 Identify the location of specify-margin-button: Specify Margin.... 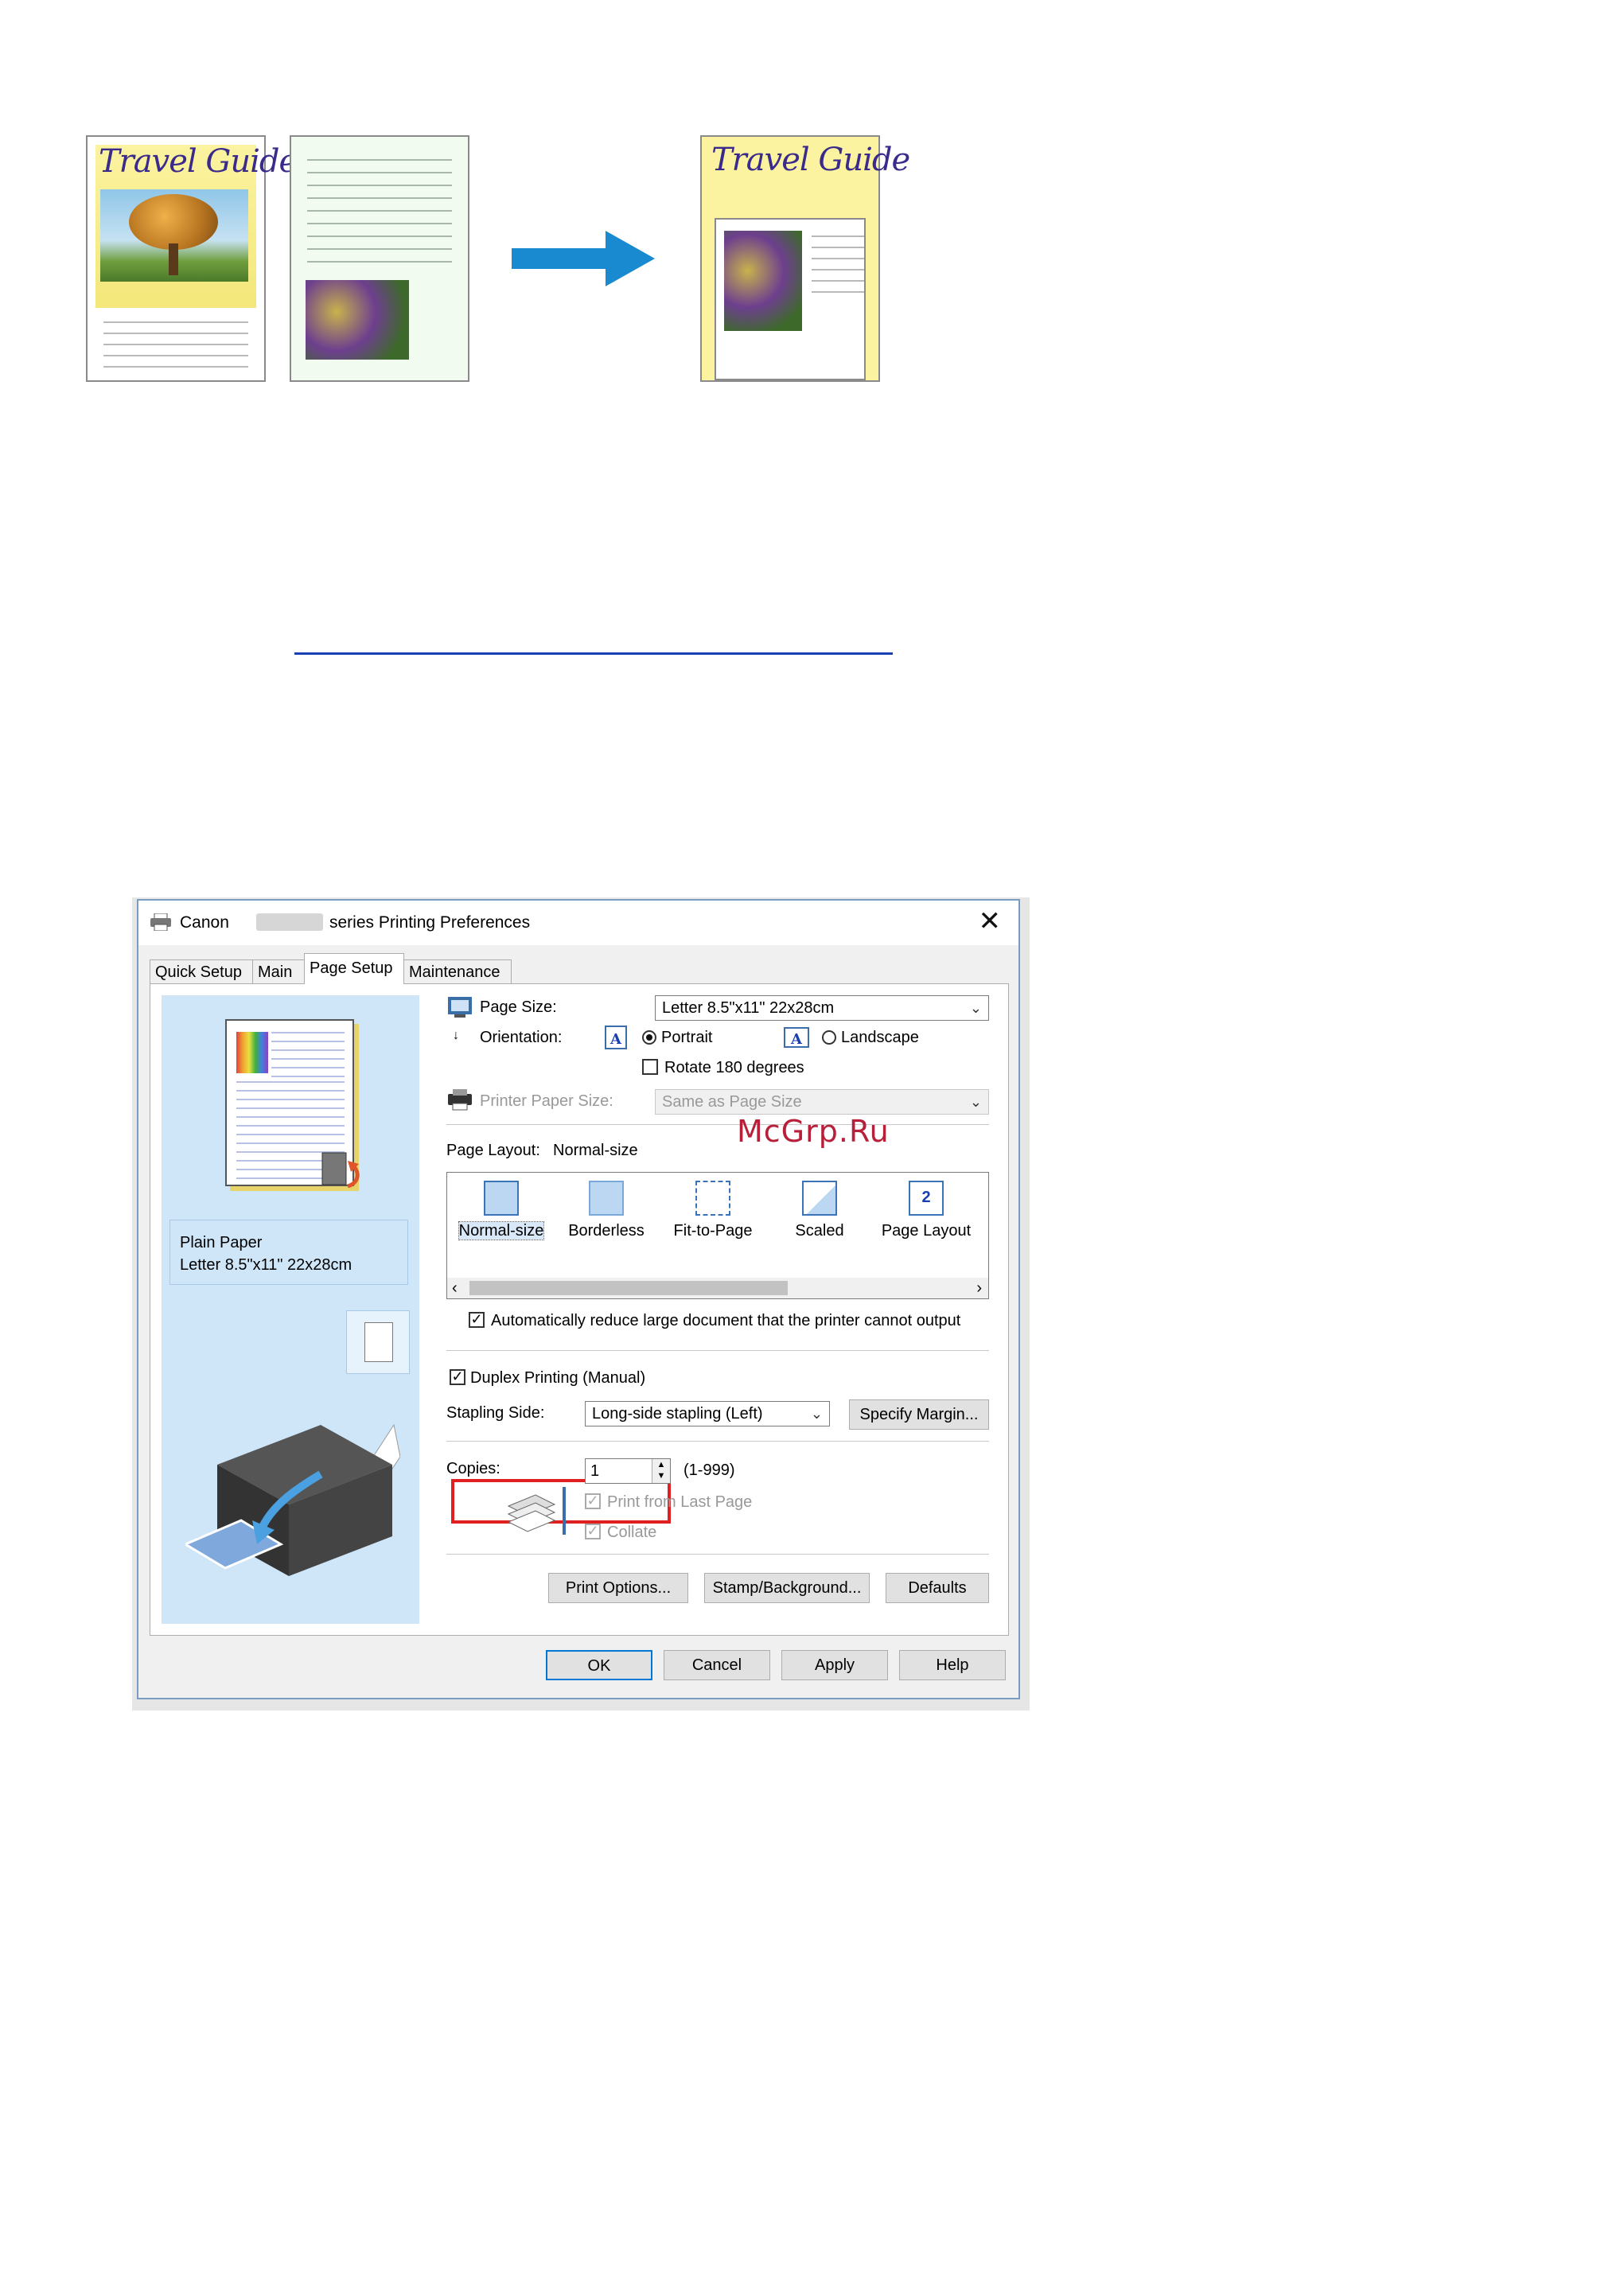
(919, 1414).